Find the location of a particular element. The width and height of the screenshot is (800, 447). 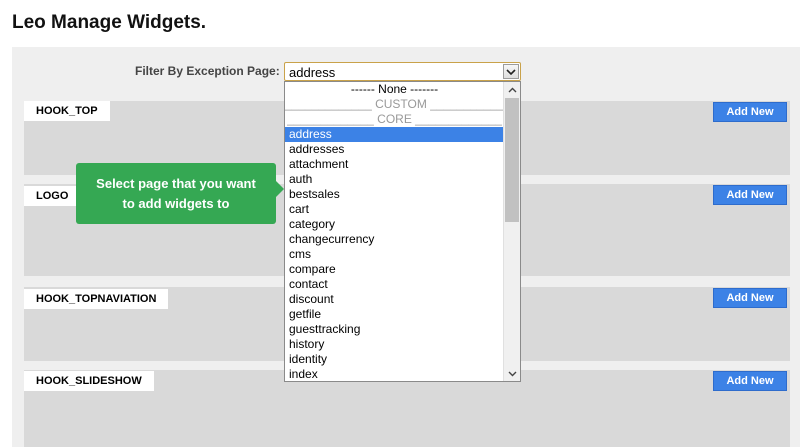

hook-label: HOOK_TOP is located at coordinates (67, 111).